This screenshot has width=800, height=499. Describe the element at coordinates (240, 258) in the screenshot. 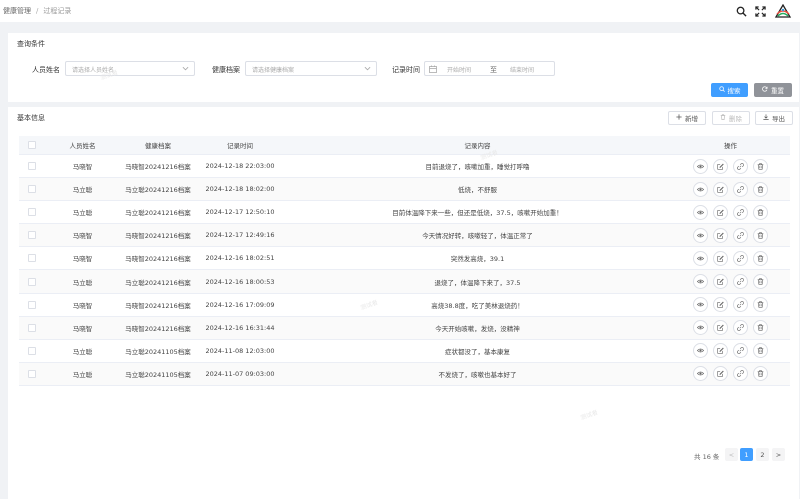

I see `cell-time: 2024-12-16 18:02:51` at that location.